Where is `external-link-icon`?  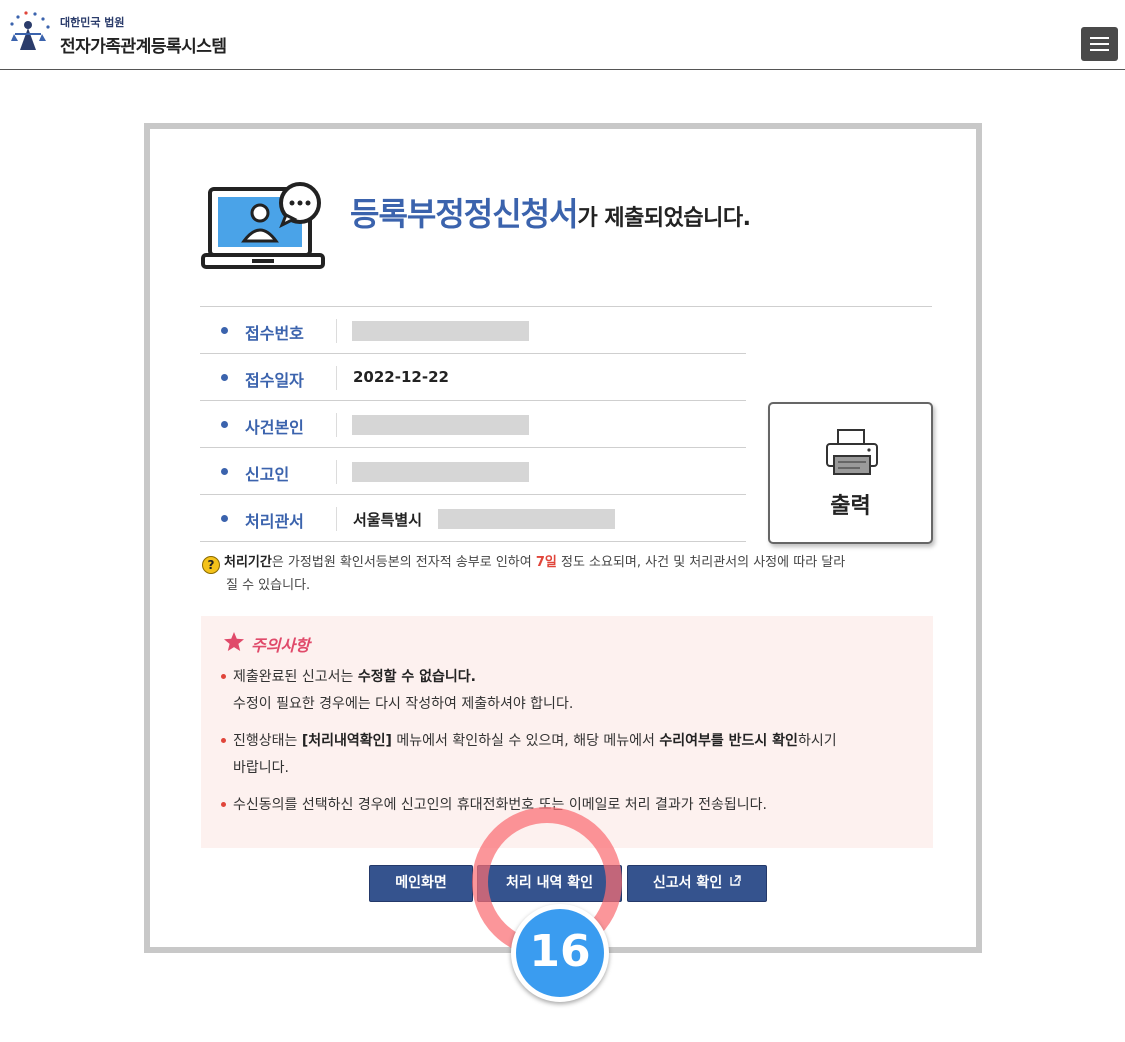
external-link-icon is located at coordinates (735, 880).